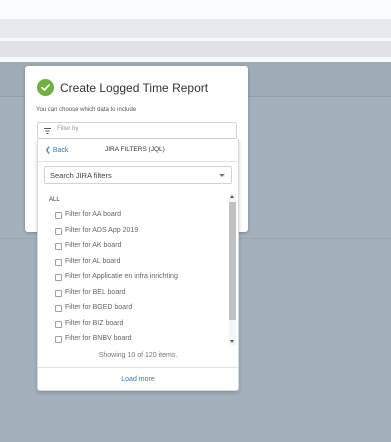  What do you see at coordinates (102, 230) in the screenshot?
I see `list-item-label: Filter for ADS App 2019` at bounding box center [102, 230].